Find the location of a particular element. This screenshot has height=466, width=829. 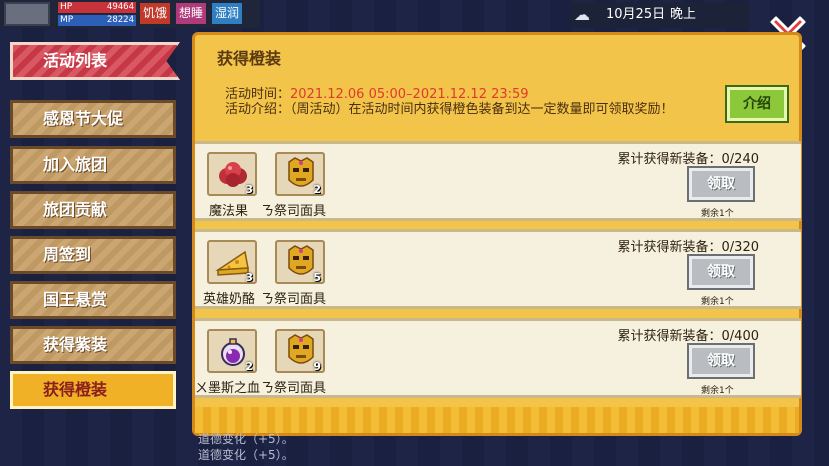

hp-bar: HP 49464 is located at coordinates (97, 7).